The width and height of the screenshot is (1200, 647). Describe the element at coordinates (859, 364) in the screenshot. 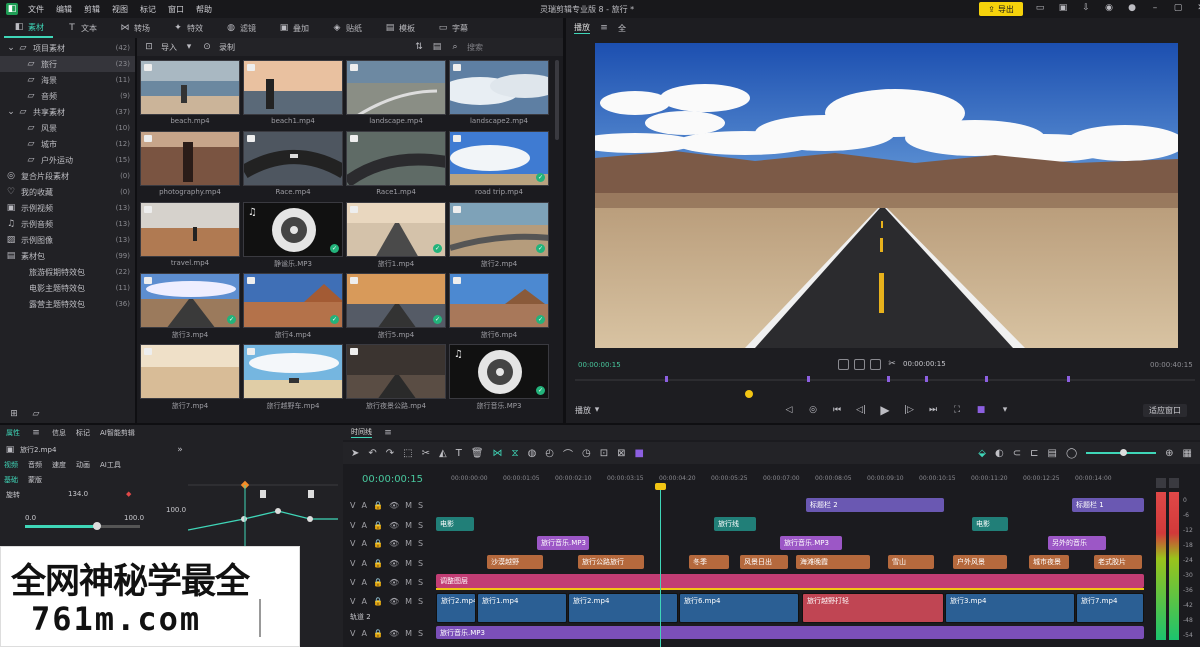

I see `mask-icon` at that location.